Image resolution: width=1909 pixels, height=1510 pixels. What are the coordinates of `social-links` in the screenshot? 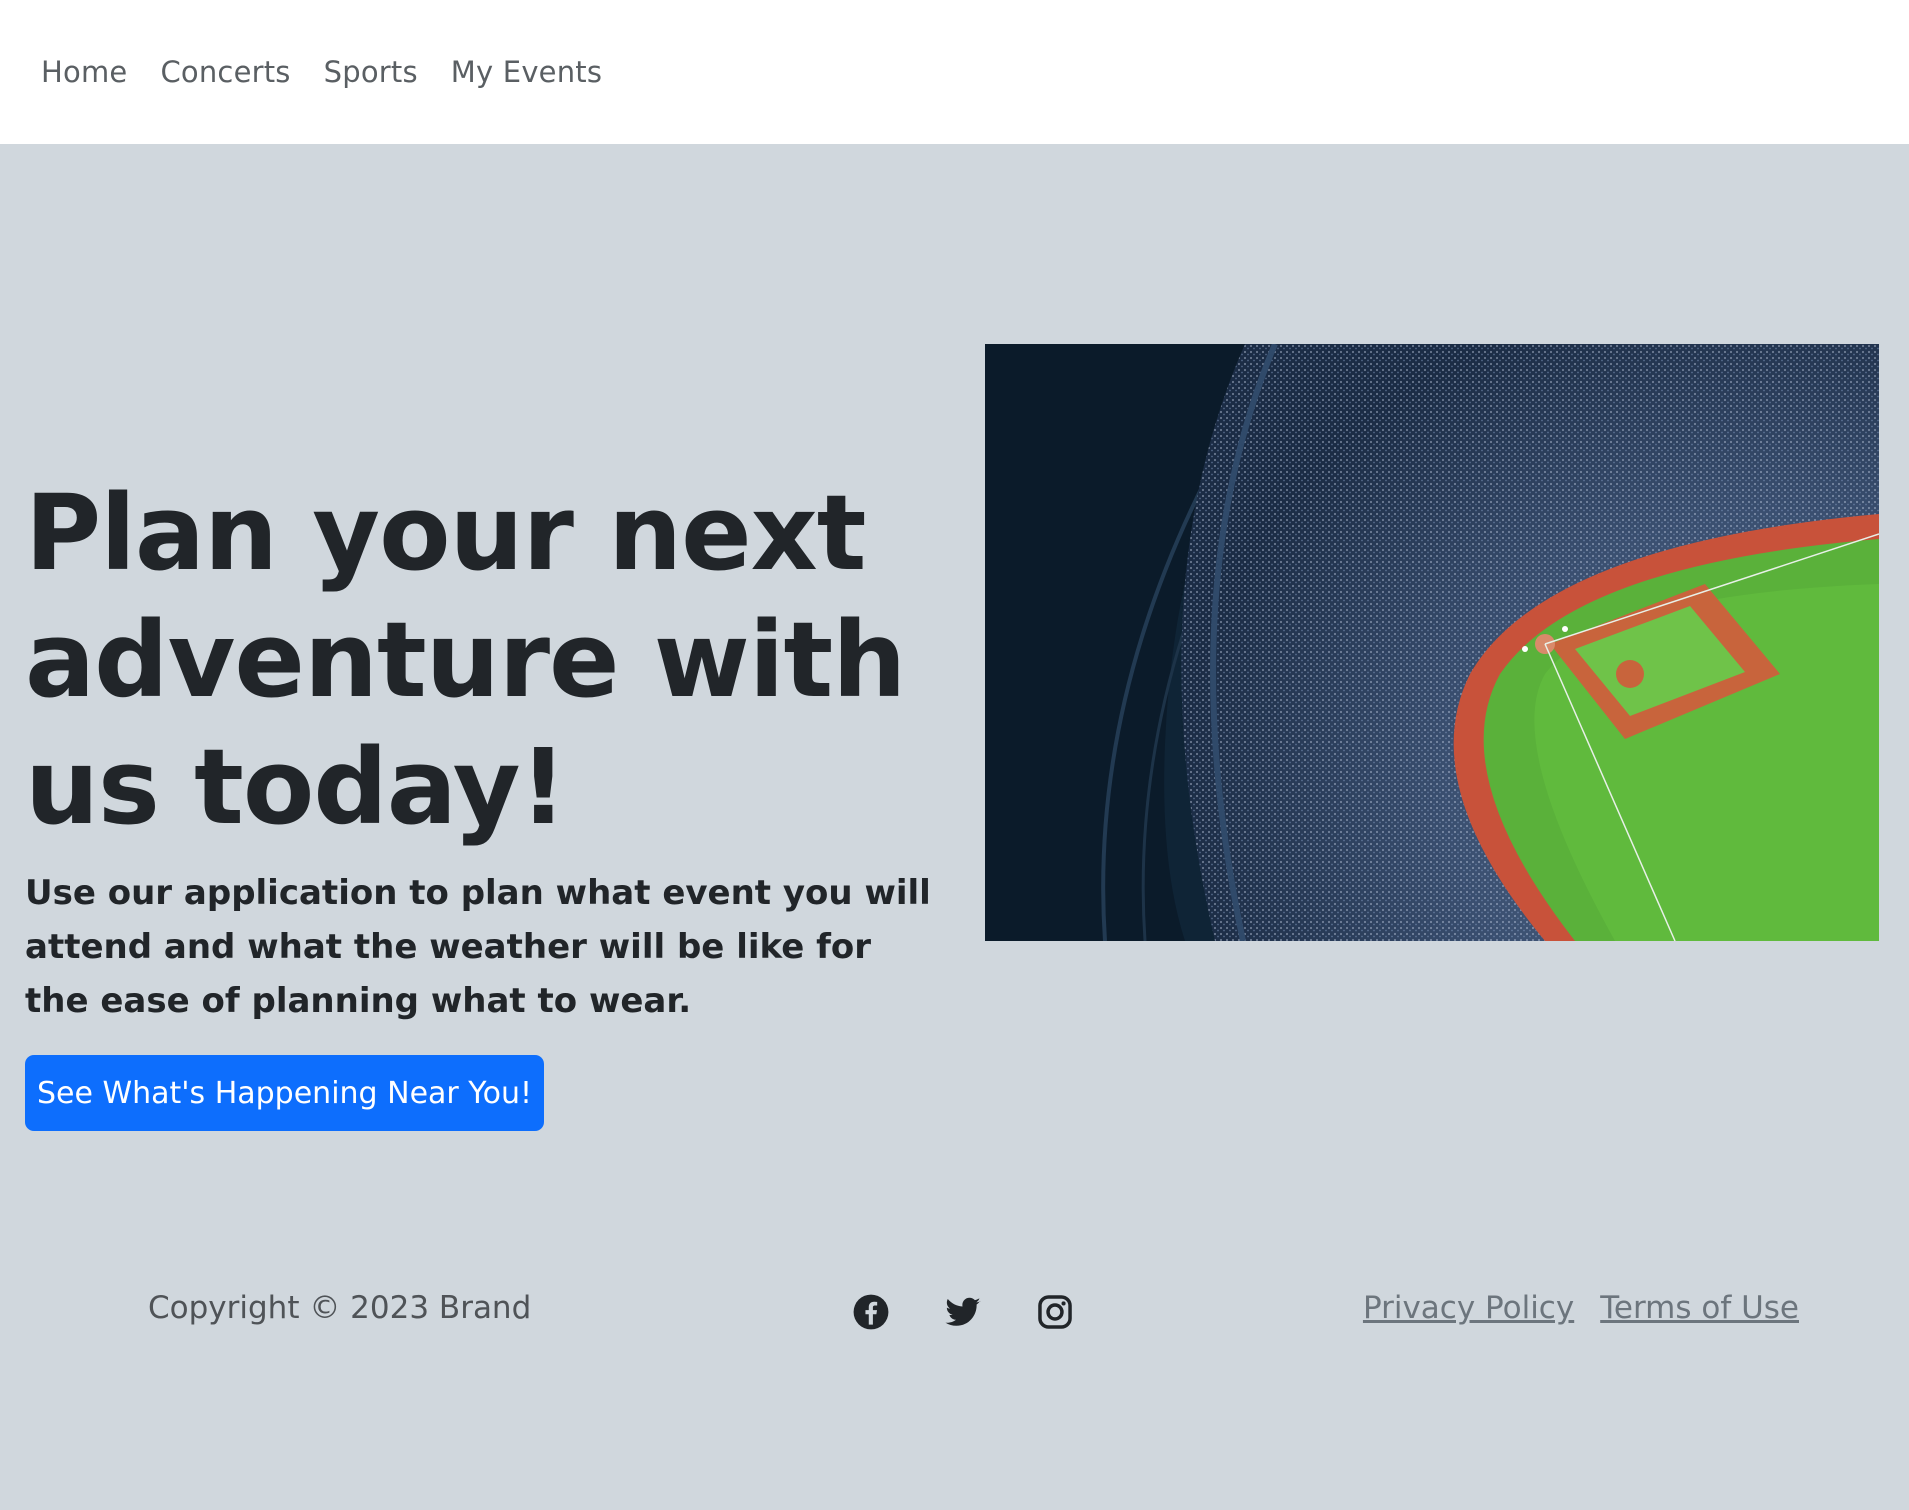 It's located at (963, 1312).